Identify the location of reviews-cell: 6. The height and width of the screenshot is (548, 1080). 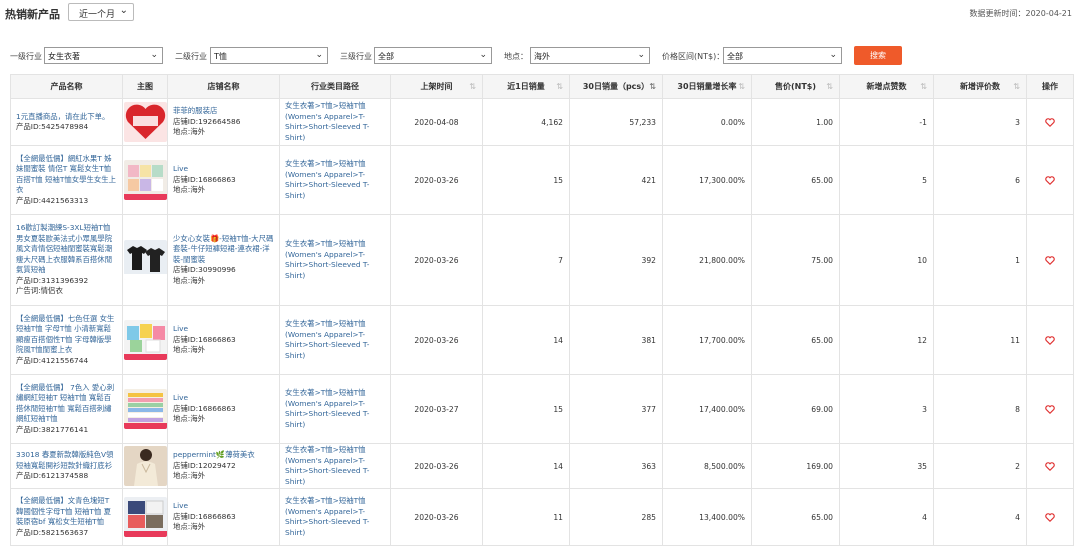
(980, 180).